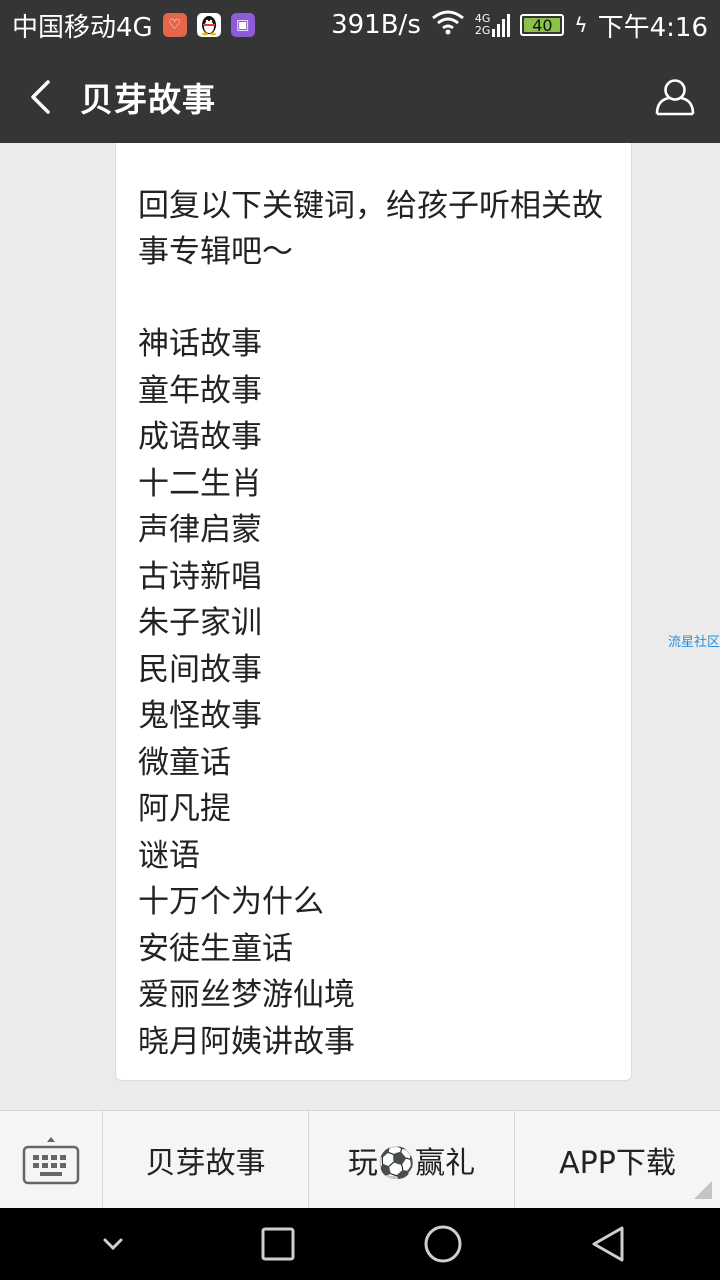 Image resolution: width=720 pixels, height=1280 pixels. I want to click on profile-button, so click(675, 96).